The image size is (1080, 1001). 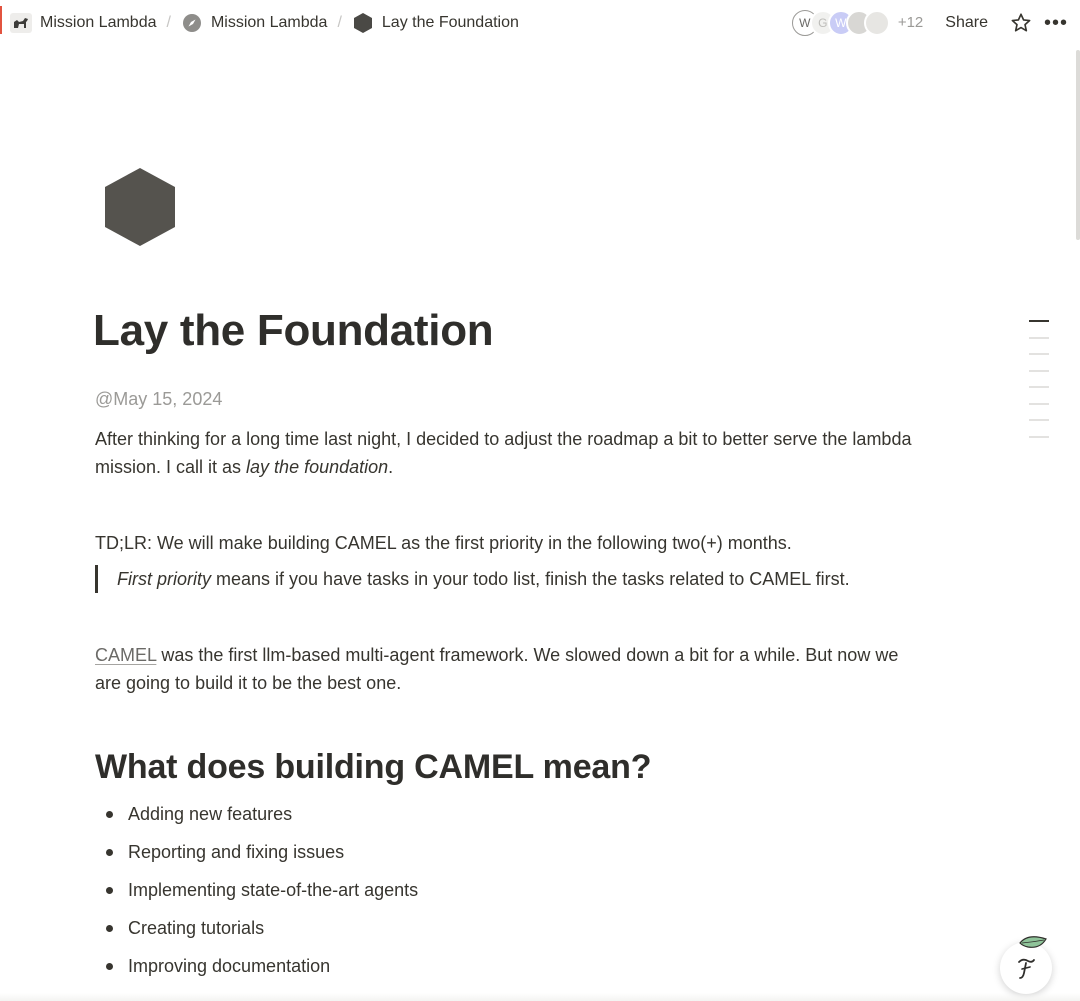 I want to click on list-item-text: Improving documentation, so click(x=229, y=966).